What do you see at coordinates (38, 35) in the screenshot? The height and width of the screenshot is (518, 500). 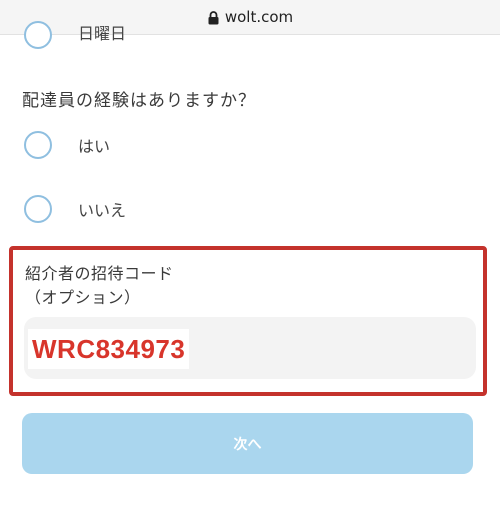 I see `radio-button` at bounding box center [38, 35].